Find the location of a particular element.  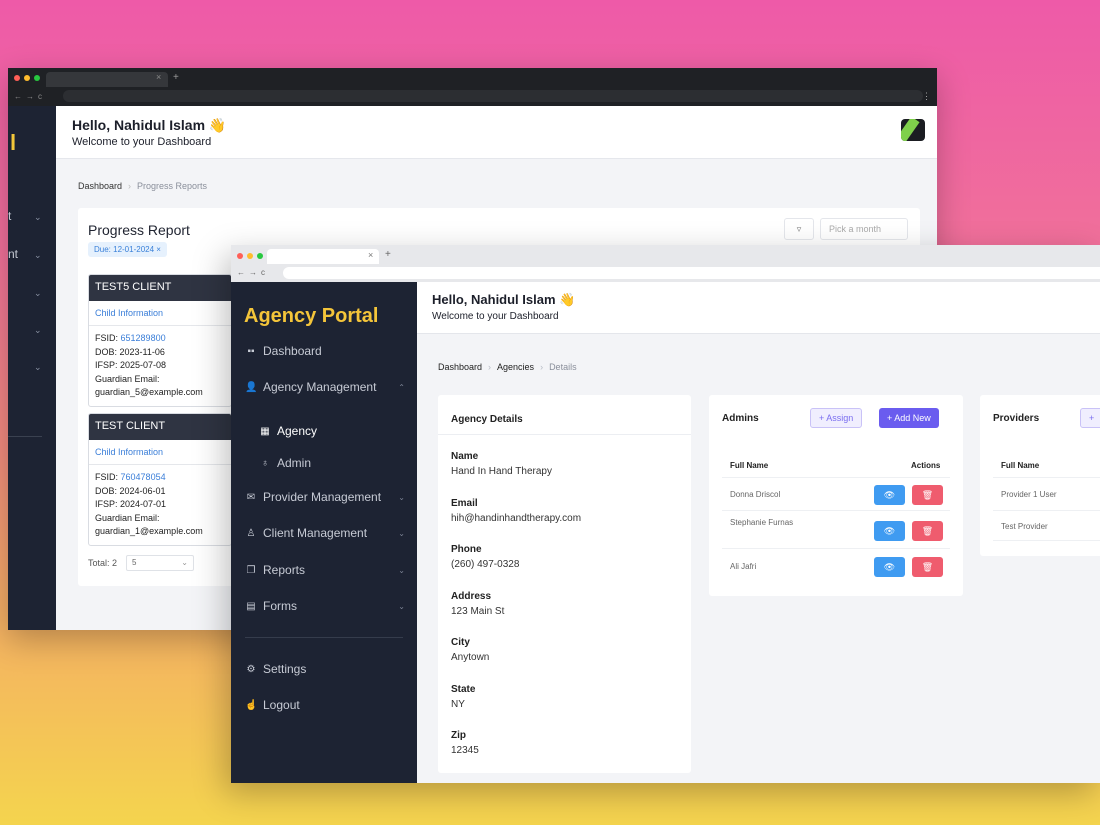

breadcrumb-agencies: Agencies is located at coordinates (515, 367).